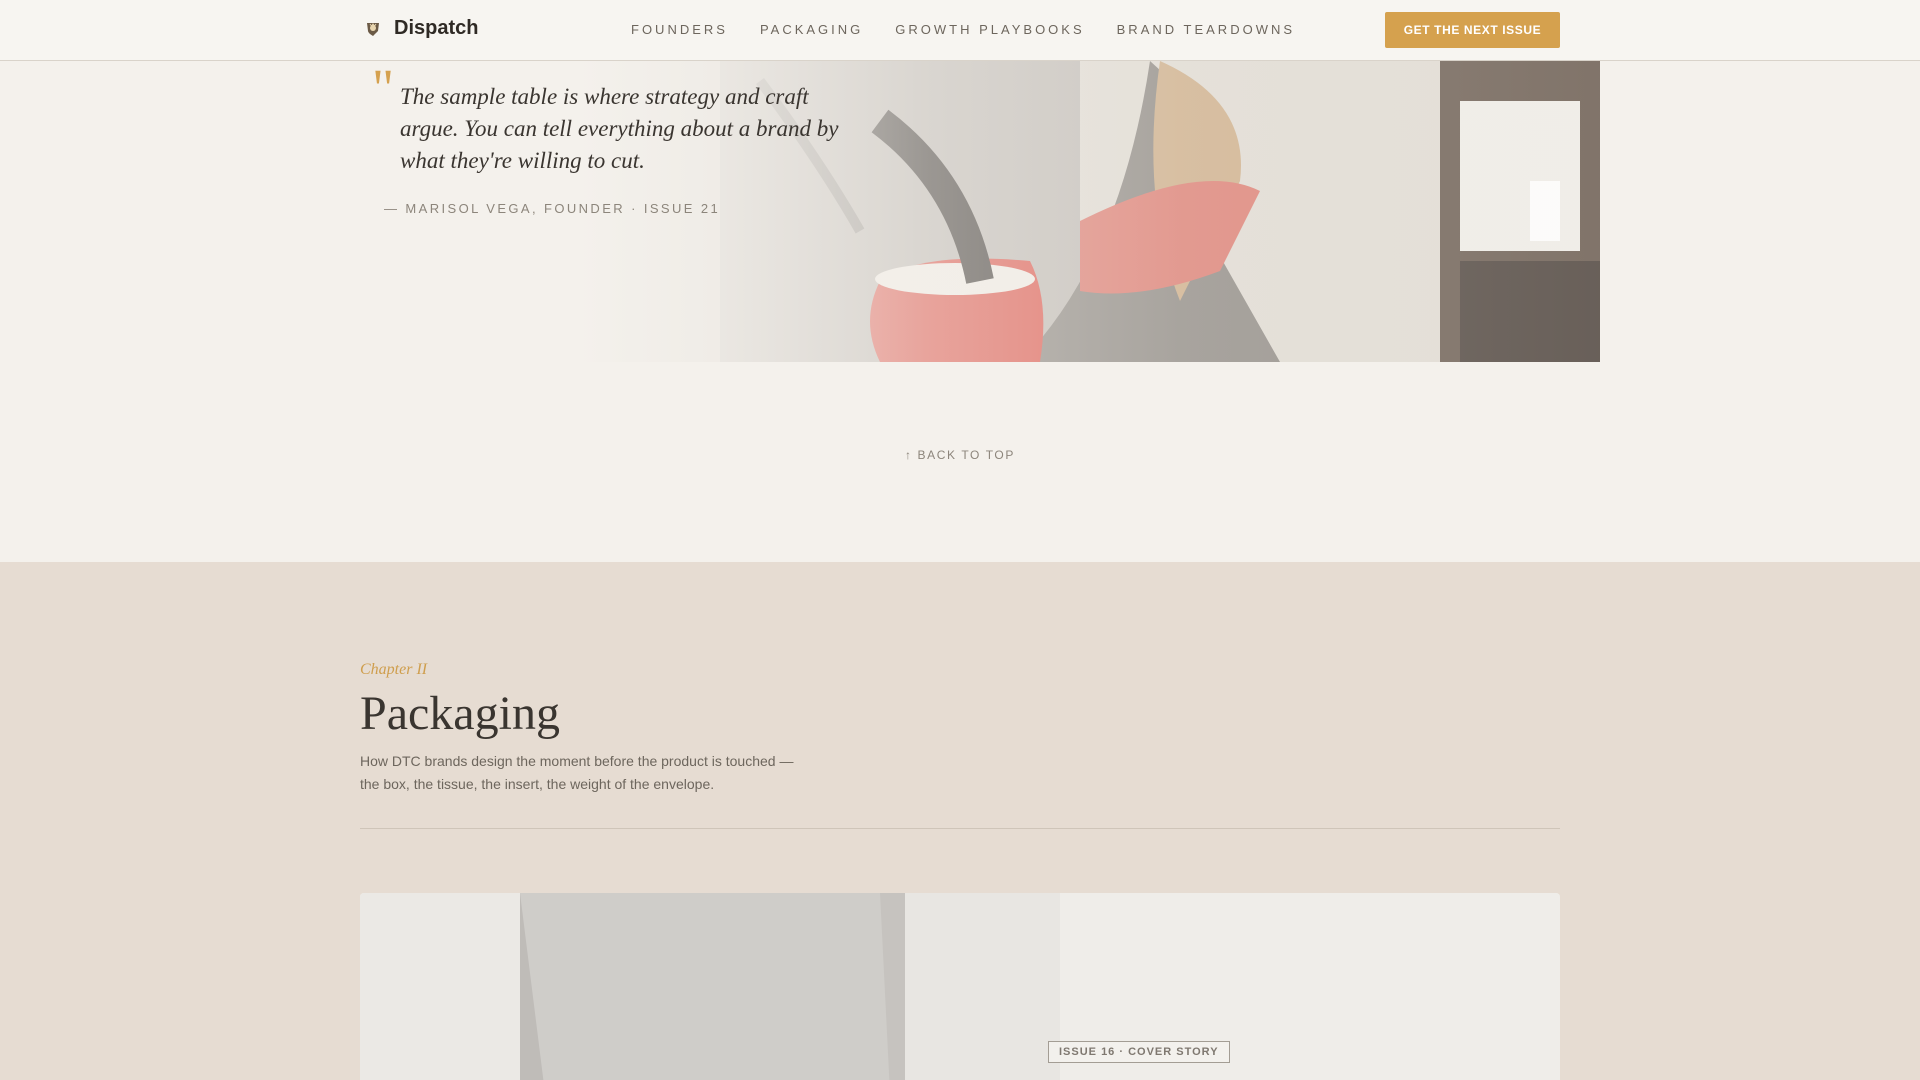  What do you see at coordinates (394, 669) in the screenshot?
I see `chapter-kicker: Chapter II` at bounding box center [394, 669].